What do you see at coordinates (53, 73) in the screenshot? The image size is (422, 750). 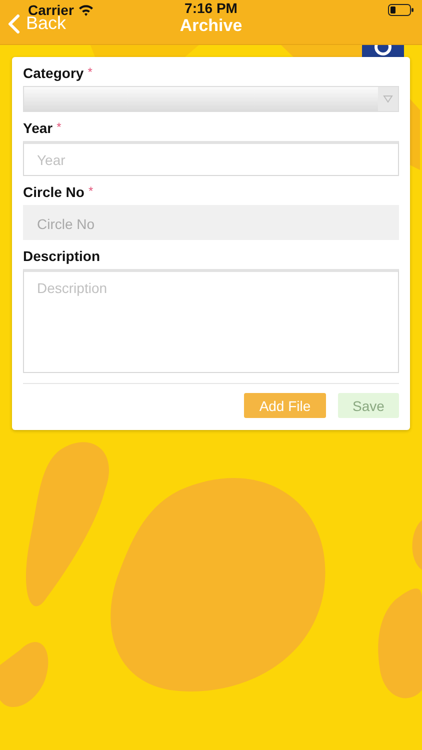 I see `field-label: Category` at bounding box center [53, 73].